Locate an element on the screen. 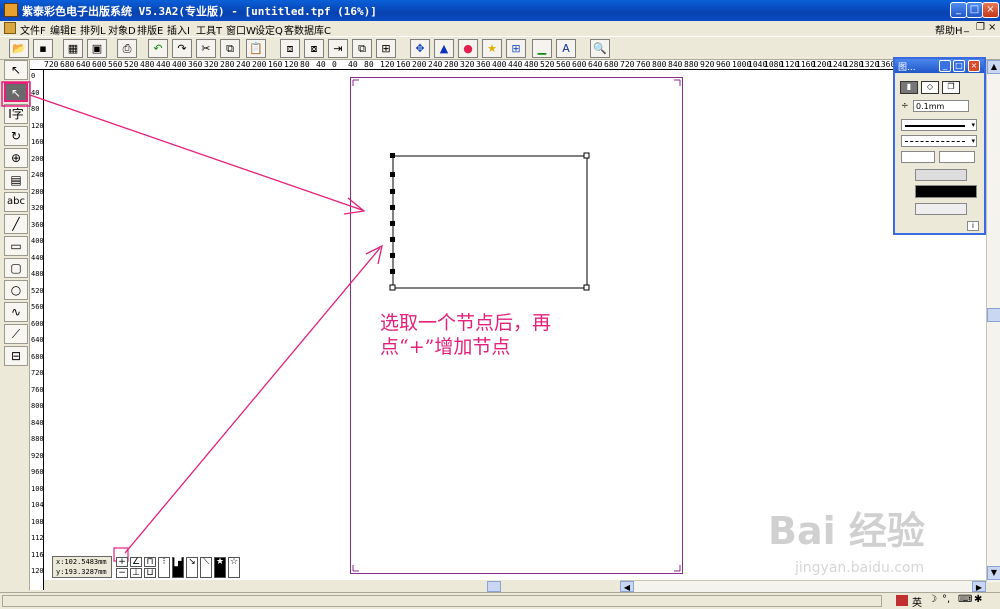  info-button: i is located at coordinates (973, 226).